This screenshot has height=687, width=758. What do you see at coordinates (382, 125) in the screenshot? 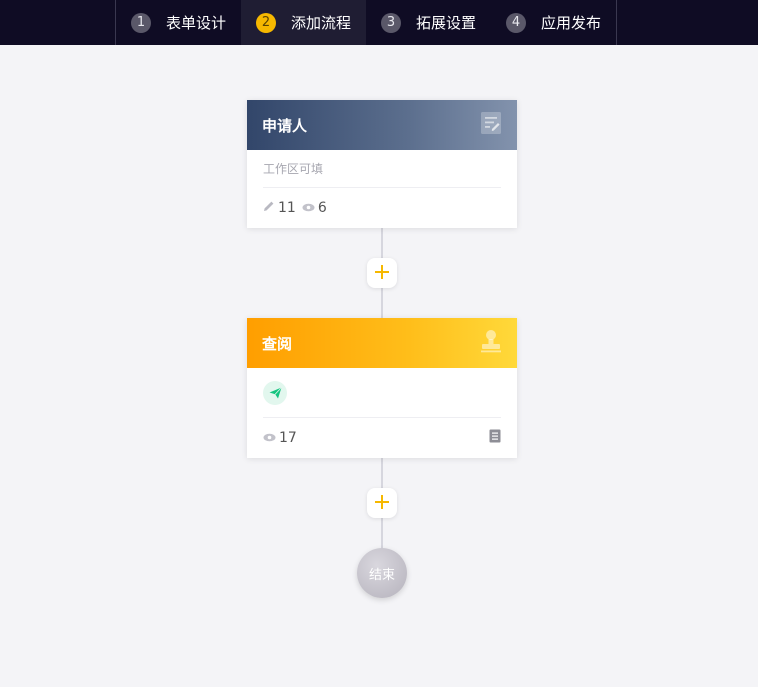
I see `node-header: 申请人` at bounding box center [382, 125].